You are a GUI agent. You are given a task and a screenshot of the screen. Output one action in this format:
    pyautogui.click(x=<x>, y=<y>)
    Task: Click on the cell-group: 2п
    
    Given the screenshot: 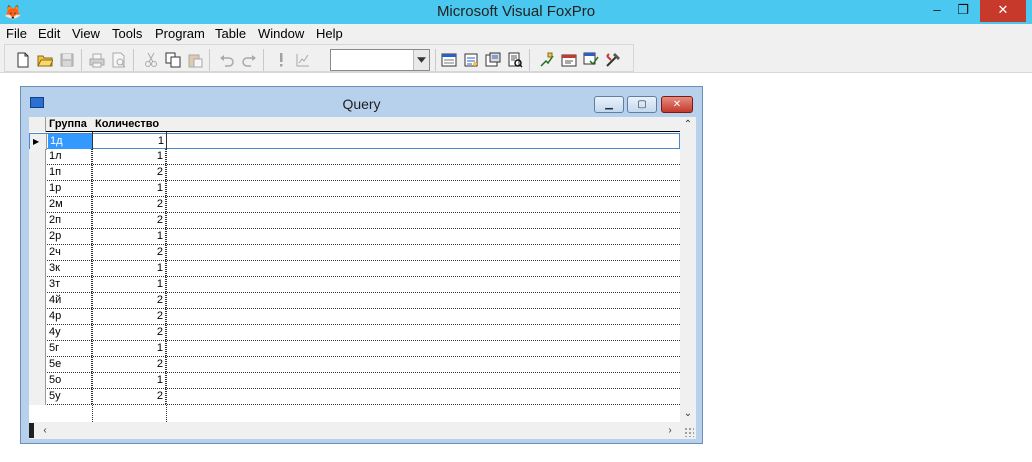 What is the action you would take?
    pyautogui.click(x=69, y=220)
    